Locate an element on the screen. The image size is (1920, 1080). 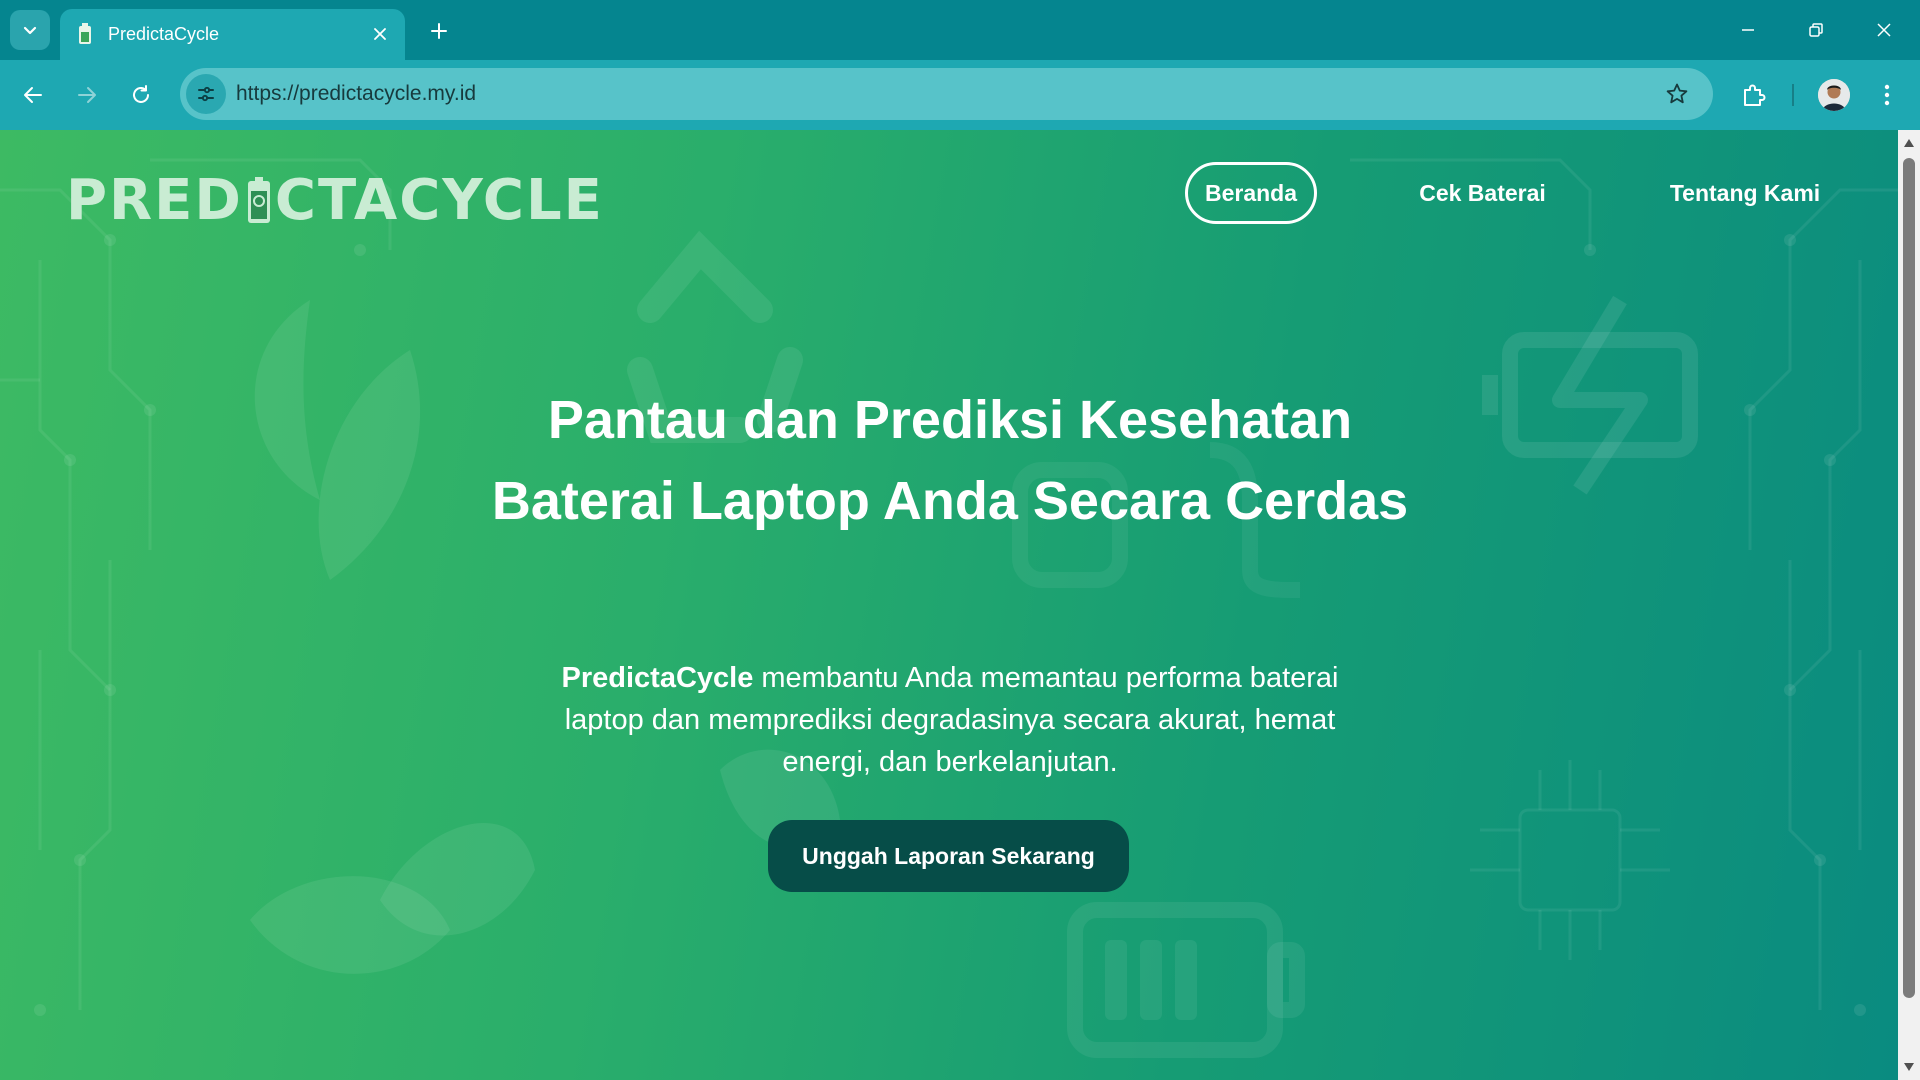
arrow-right-icon is located at coordinates (87, 95).